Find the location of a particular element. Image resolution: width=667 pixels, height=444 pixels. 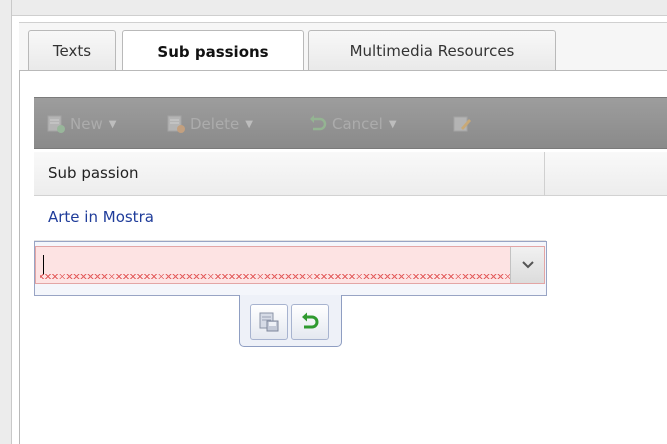

text-caret is located at coordinates (43, 265).